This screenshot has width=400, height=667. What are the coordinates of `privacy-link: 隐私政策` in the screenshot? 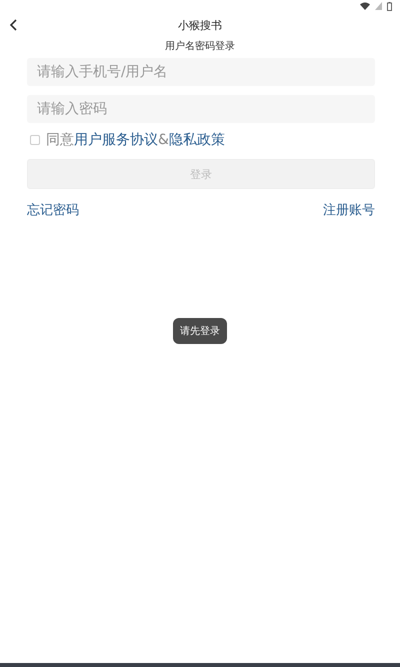 It's located at (196, 140).